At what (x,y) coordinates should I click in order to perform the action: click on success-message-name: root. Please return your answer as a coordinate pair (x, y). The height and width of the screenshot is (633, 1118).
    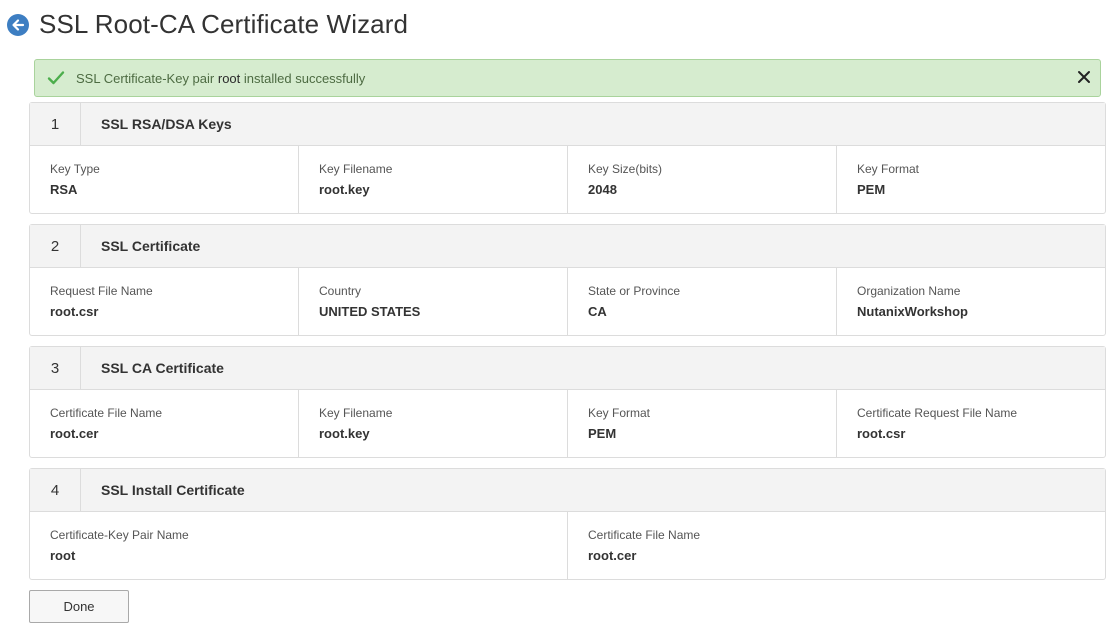
    Looking at the image, I should click on (229, 78).